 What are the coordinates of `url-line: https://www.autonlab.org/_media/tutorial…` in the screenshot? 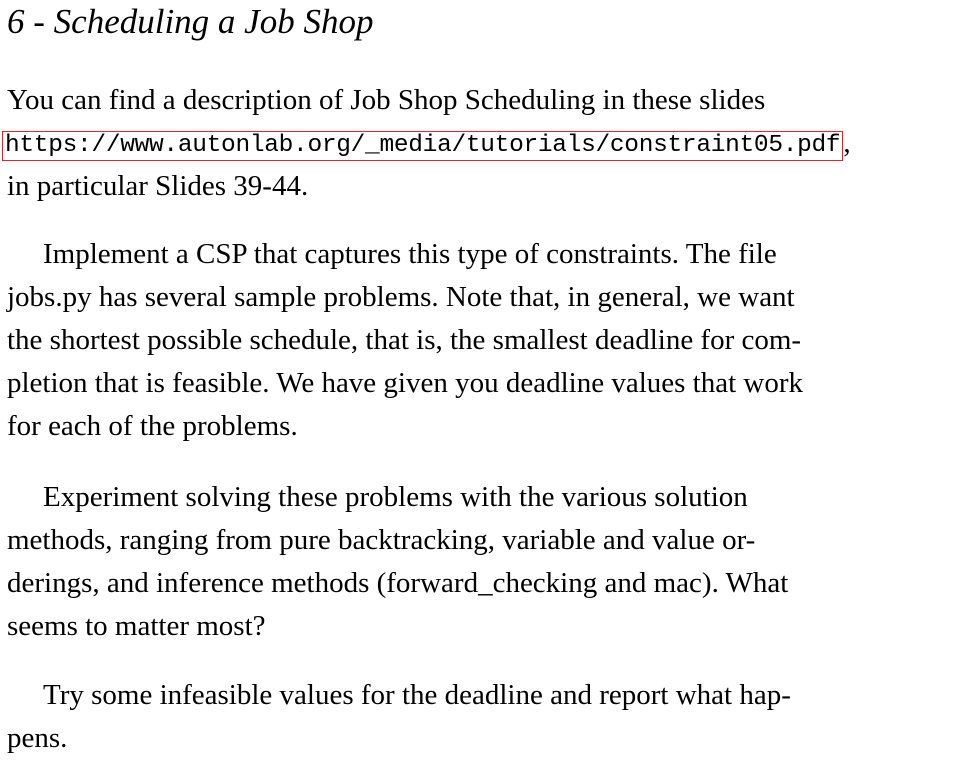 It's located at (477, 143).